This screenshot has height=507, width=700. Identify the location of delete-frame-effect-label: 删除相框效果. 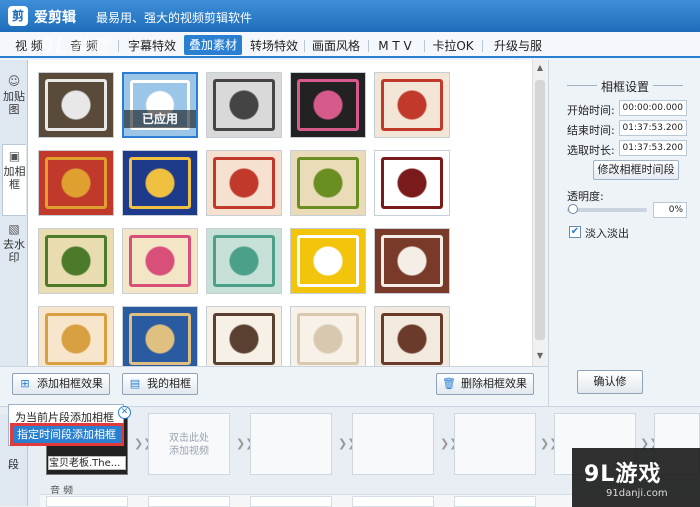
(494, 383).